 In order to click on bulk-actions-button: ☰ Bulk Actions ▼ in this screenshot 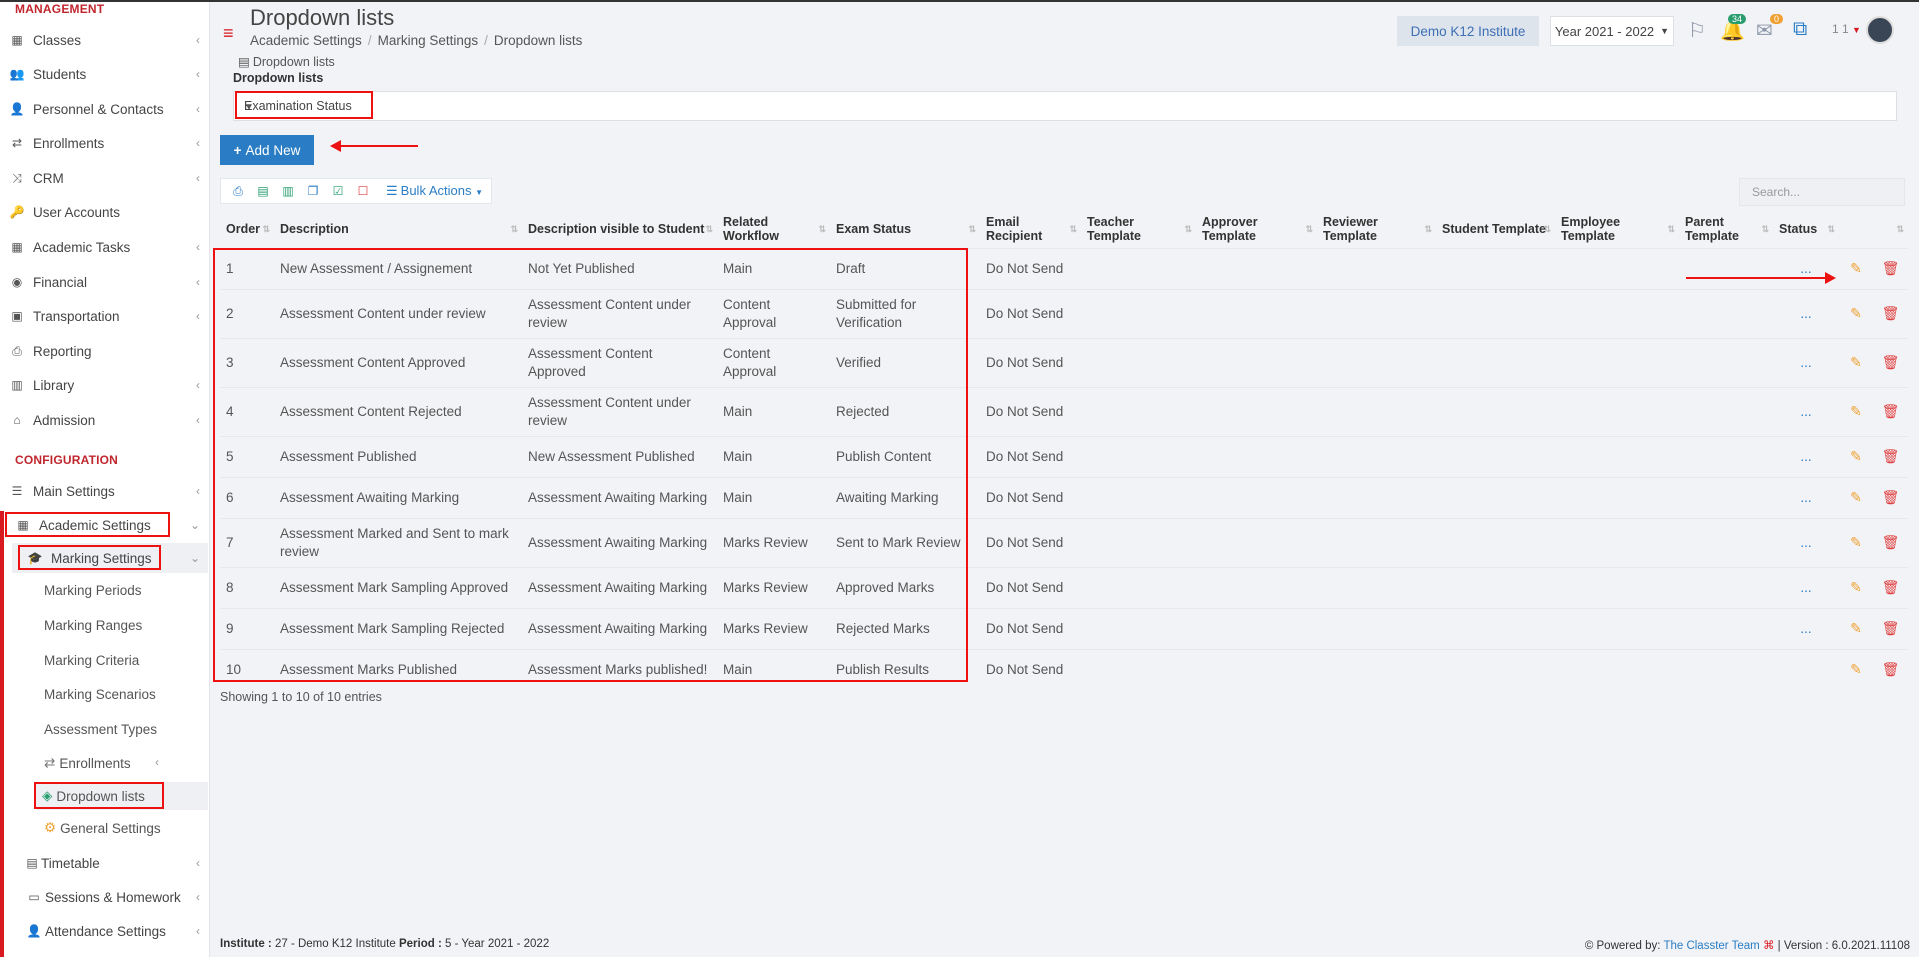, I will do `click(434, 191)`.